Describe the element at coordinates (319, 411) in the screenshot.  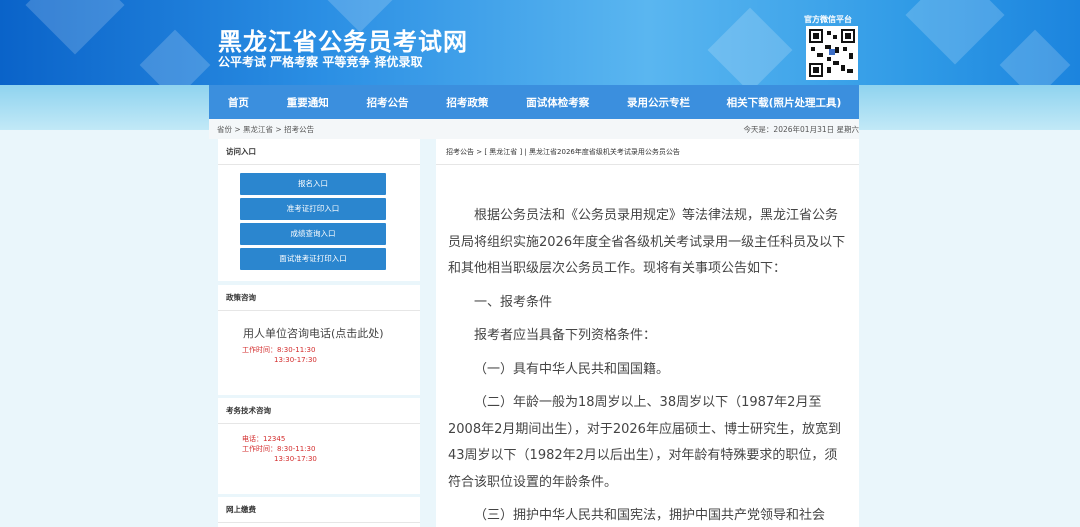
I see `tech-section-title: 考务技术咨询` at that location.